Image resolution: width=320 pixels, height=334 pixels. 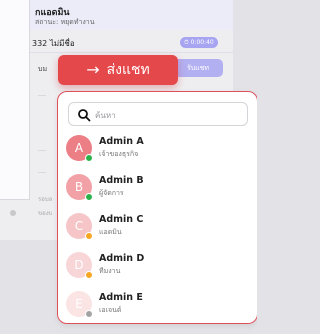 What do you see at coordinates (121, 297) in the screenshot?
I see `agent-name: Admin E` at bounding box center [121, 297].